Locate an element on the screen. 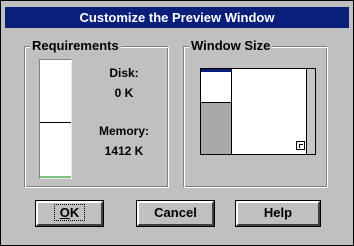 This screenshot has width=354, height=246. ok-button-label: OK is located at coordinates (69, 212).